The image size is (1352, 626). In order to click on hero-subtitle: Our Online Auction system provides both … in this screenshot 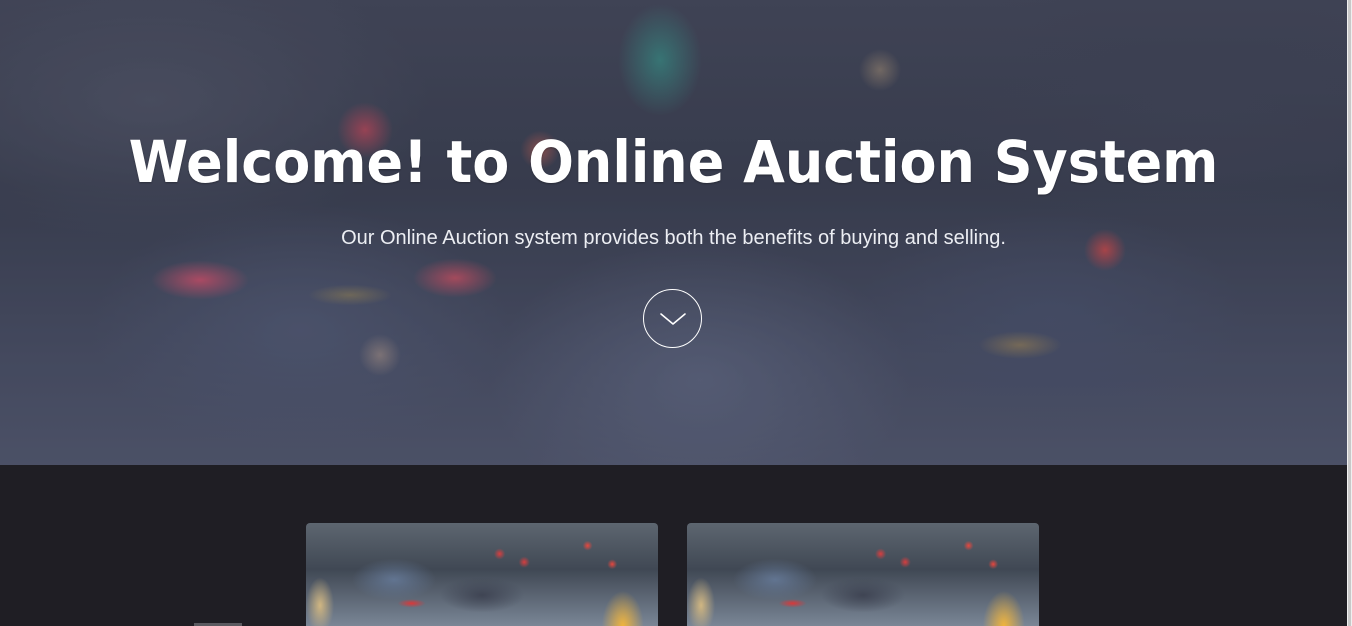, I will do `click(673, 238)`.